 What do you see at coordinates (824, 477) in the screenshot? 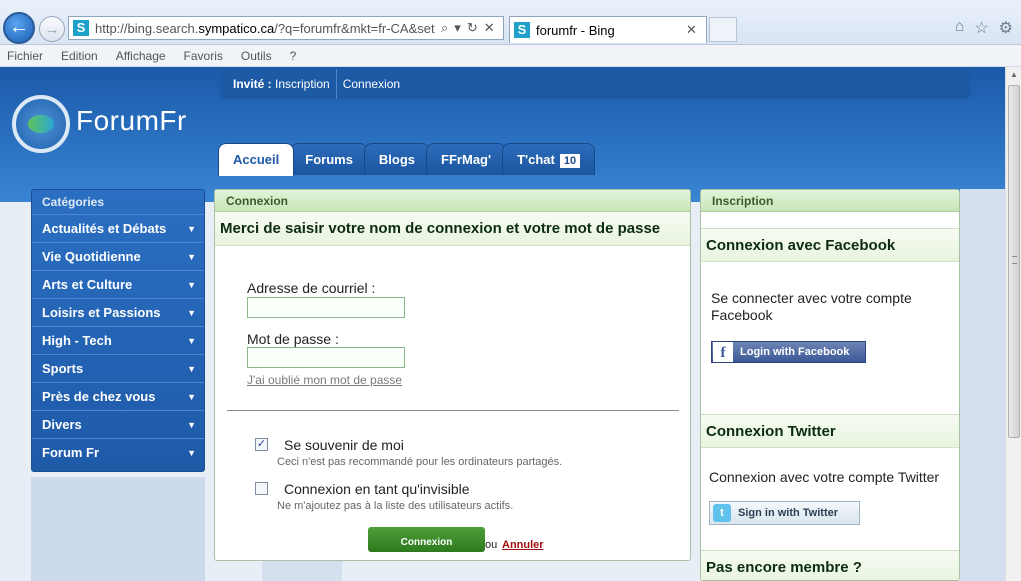
I see `twitter-description: Connexion avec votre compte Twitter` at bounding box center [824, 477].